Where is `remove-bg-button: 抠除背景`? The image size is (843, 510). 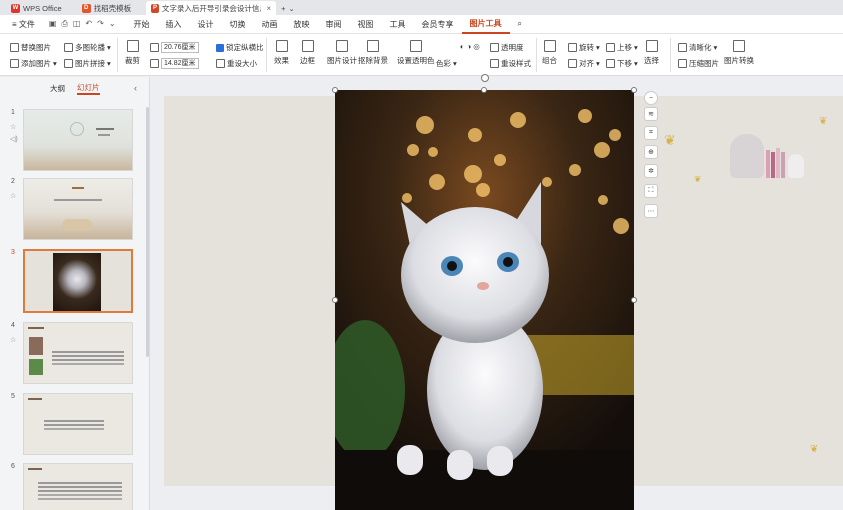
remove-bg-button: 抠除背景 is located at coordinates (373, 53).